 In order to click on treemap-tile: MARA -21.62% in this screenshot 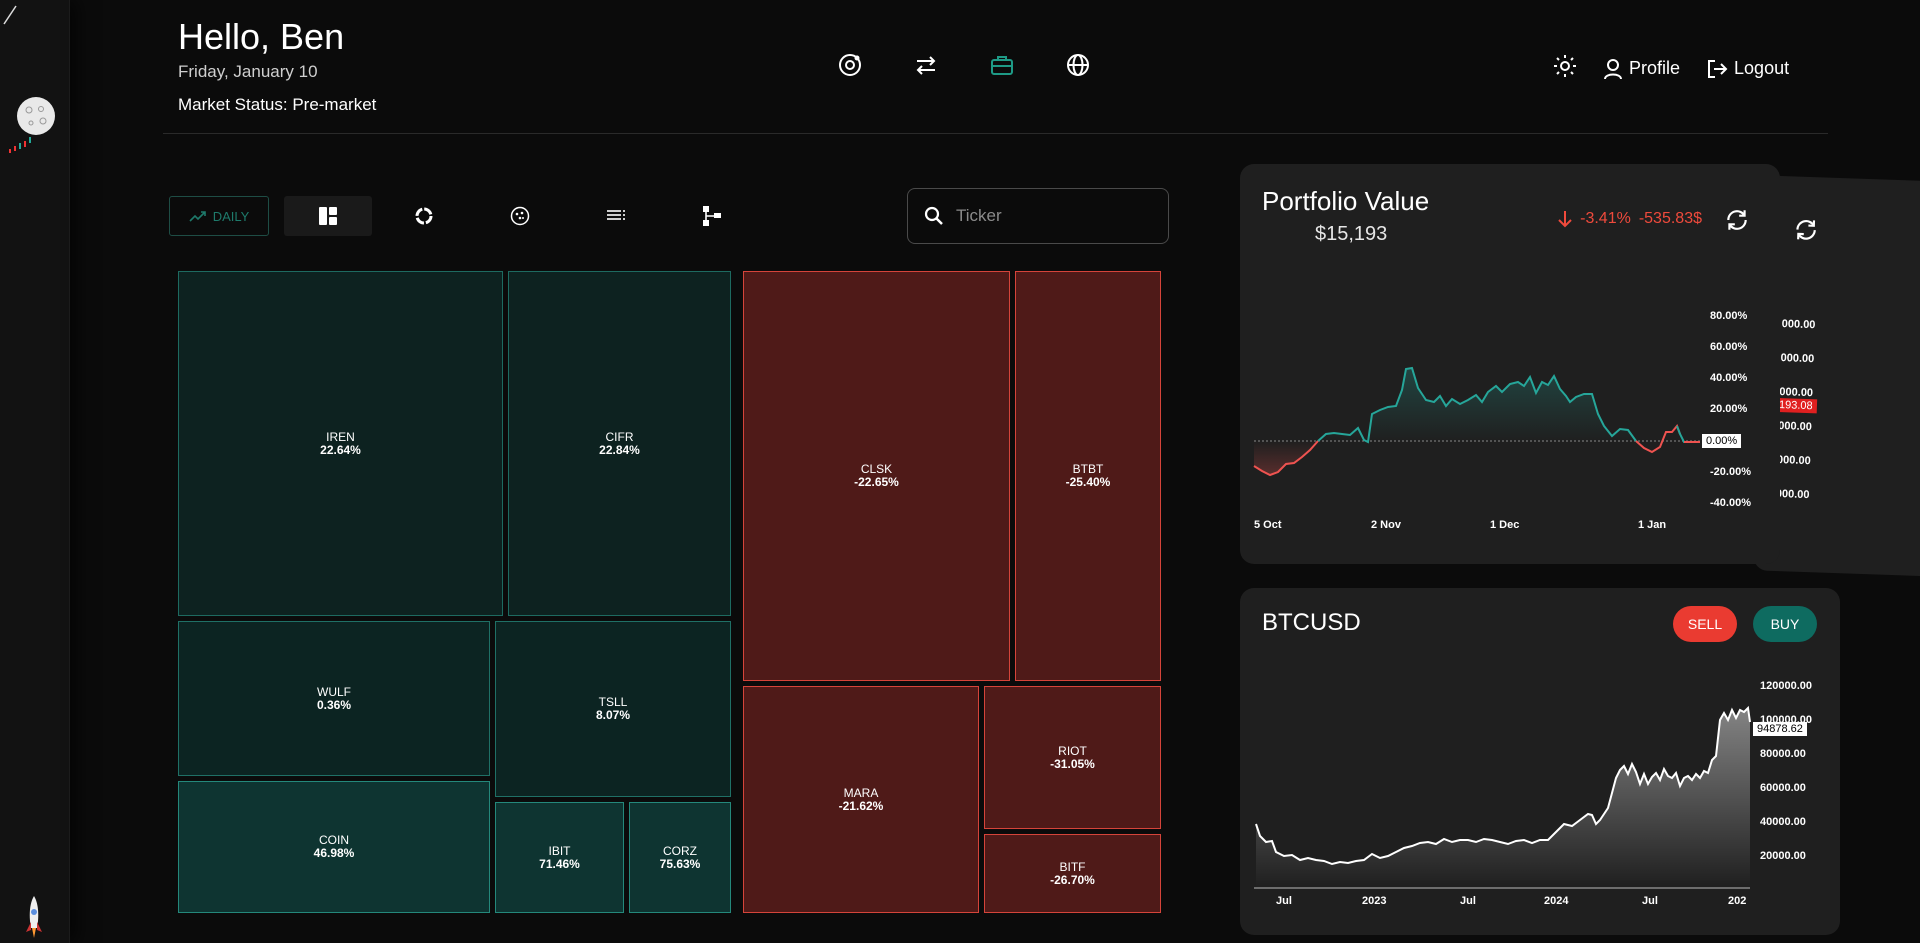, I will do `click(861, 799)`.